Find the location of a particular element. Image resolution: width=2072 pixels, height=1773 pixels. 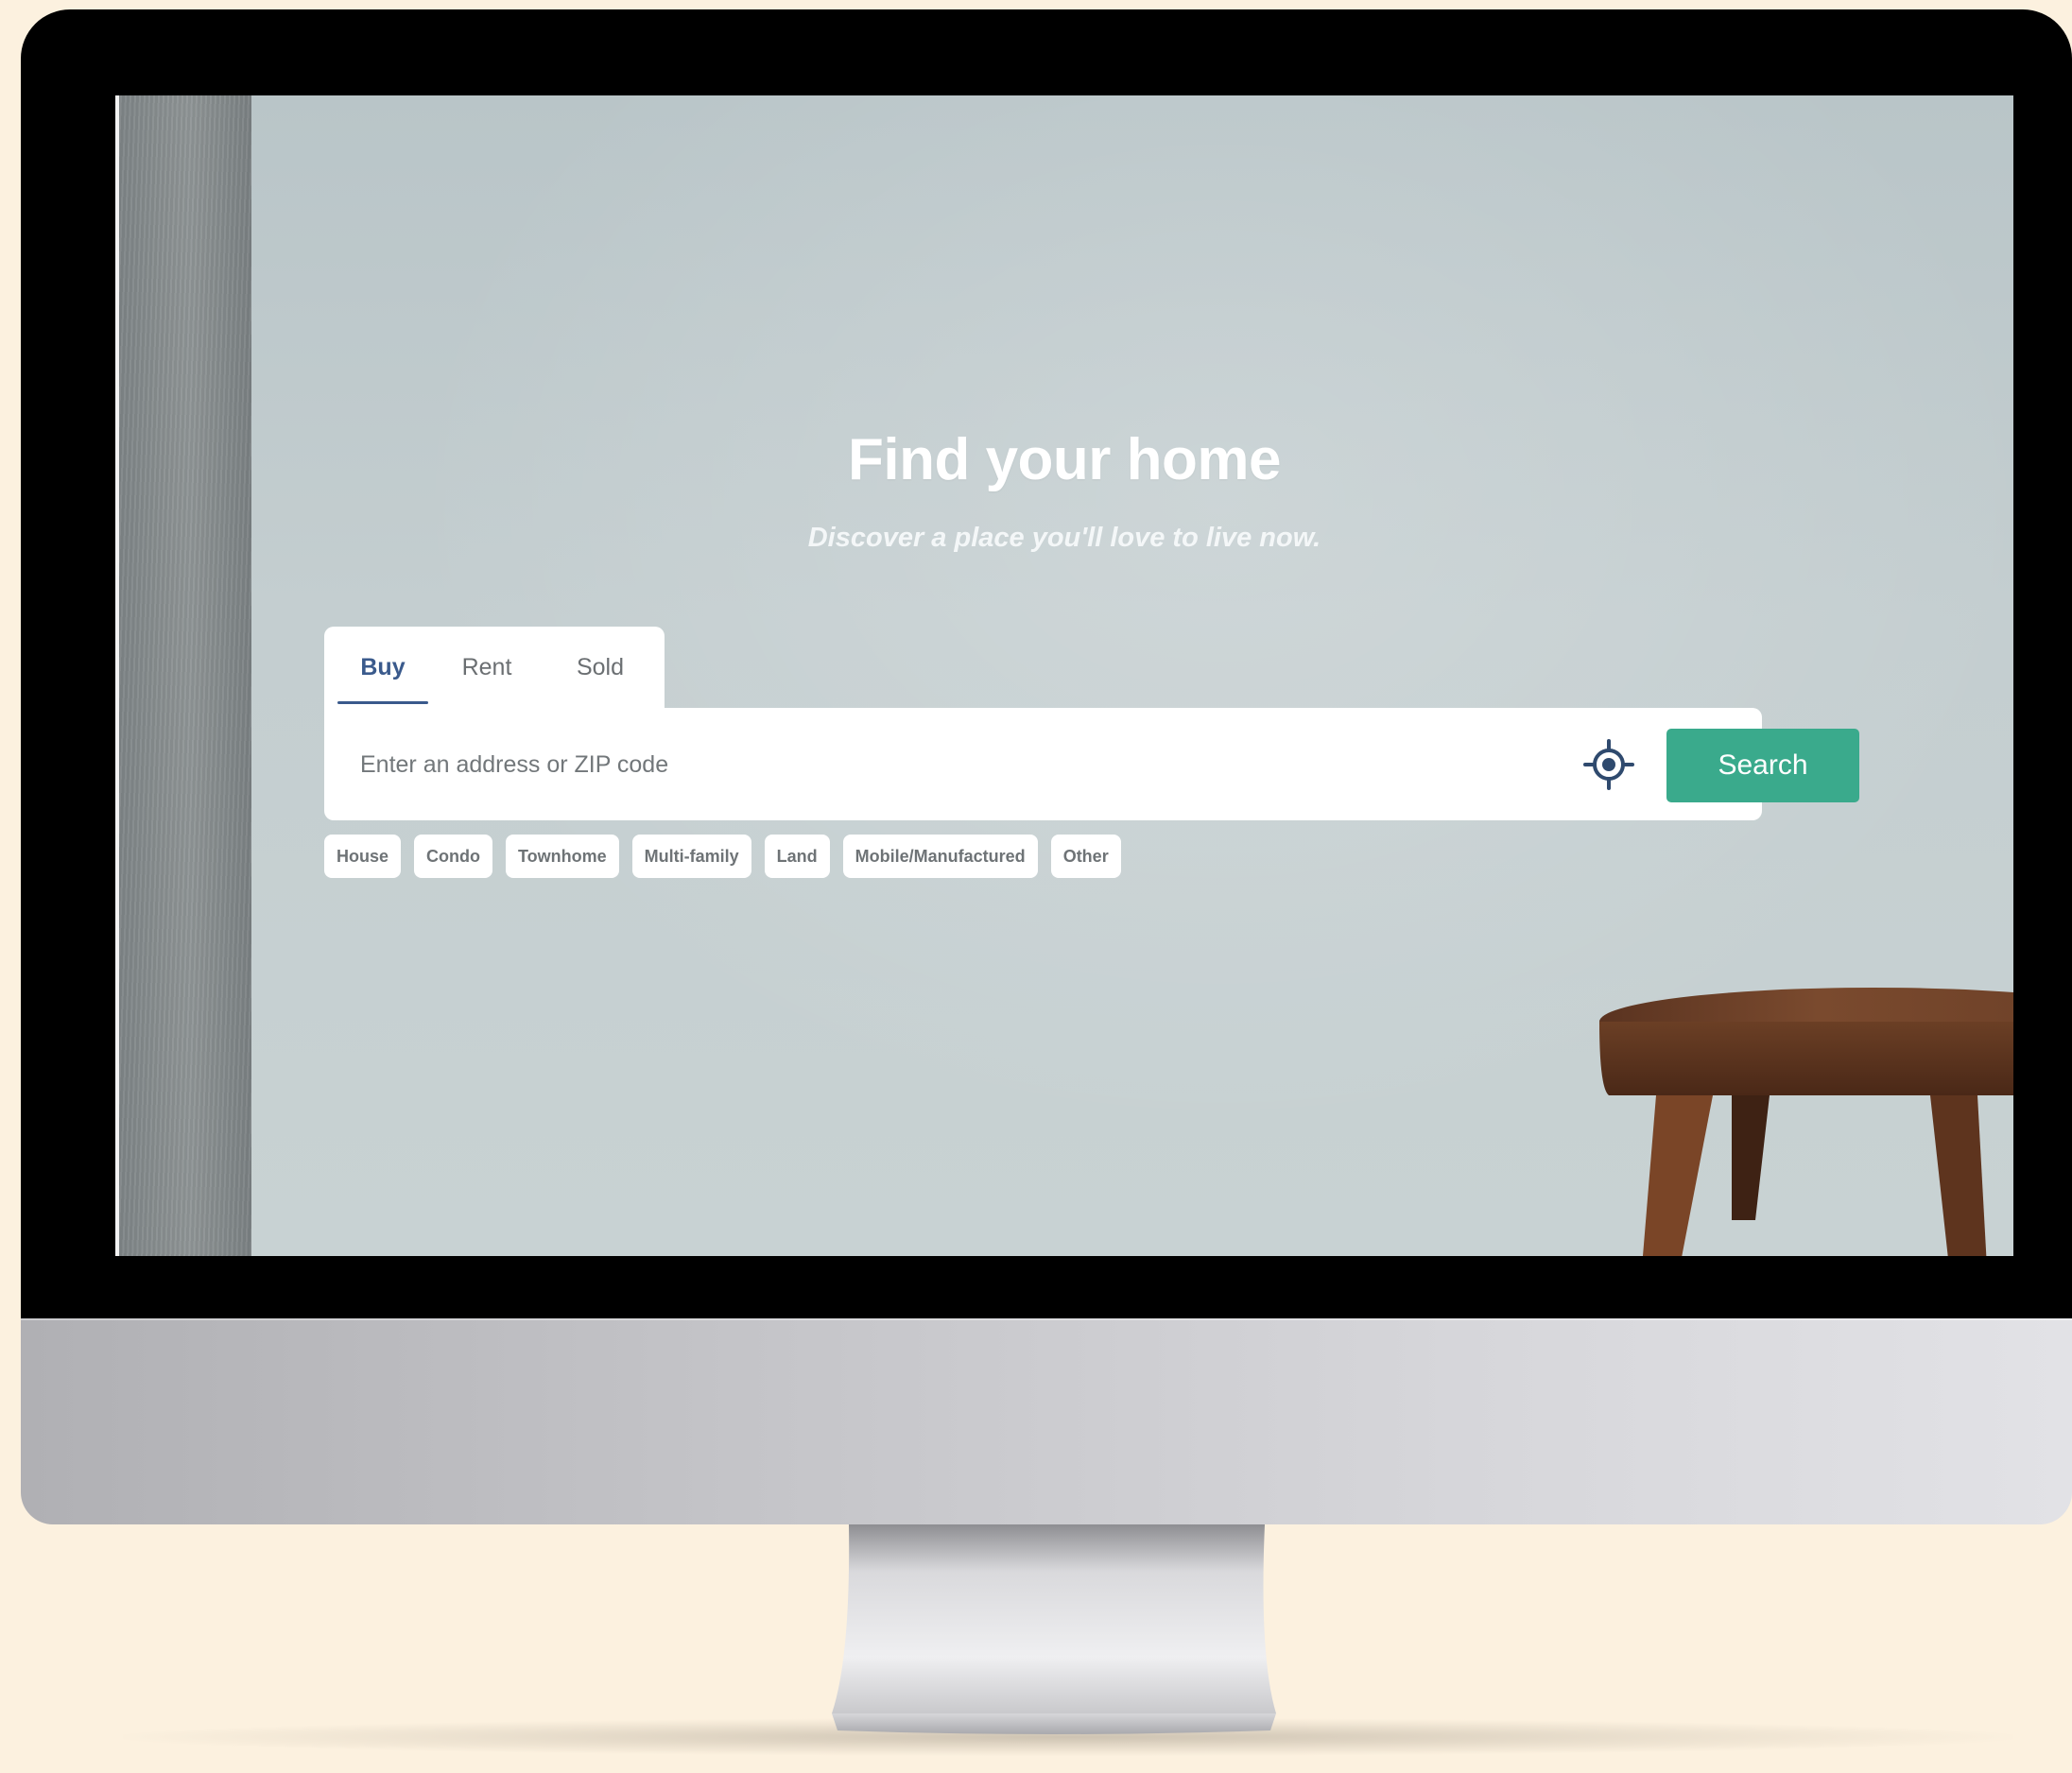

chip-mobile-manufactured: Mobile/Manufactured is located at coordinates (940, 857).